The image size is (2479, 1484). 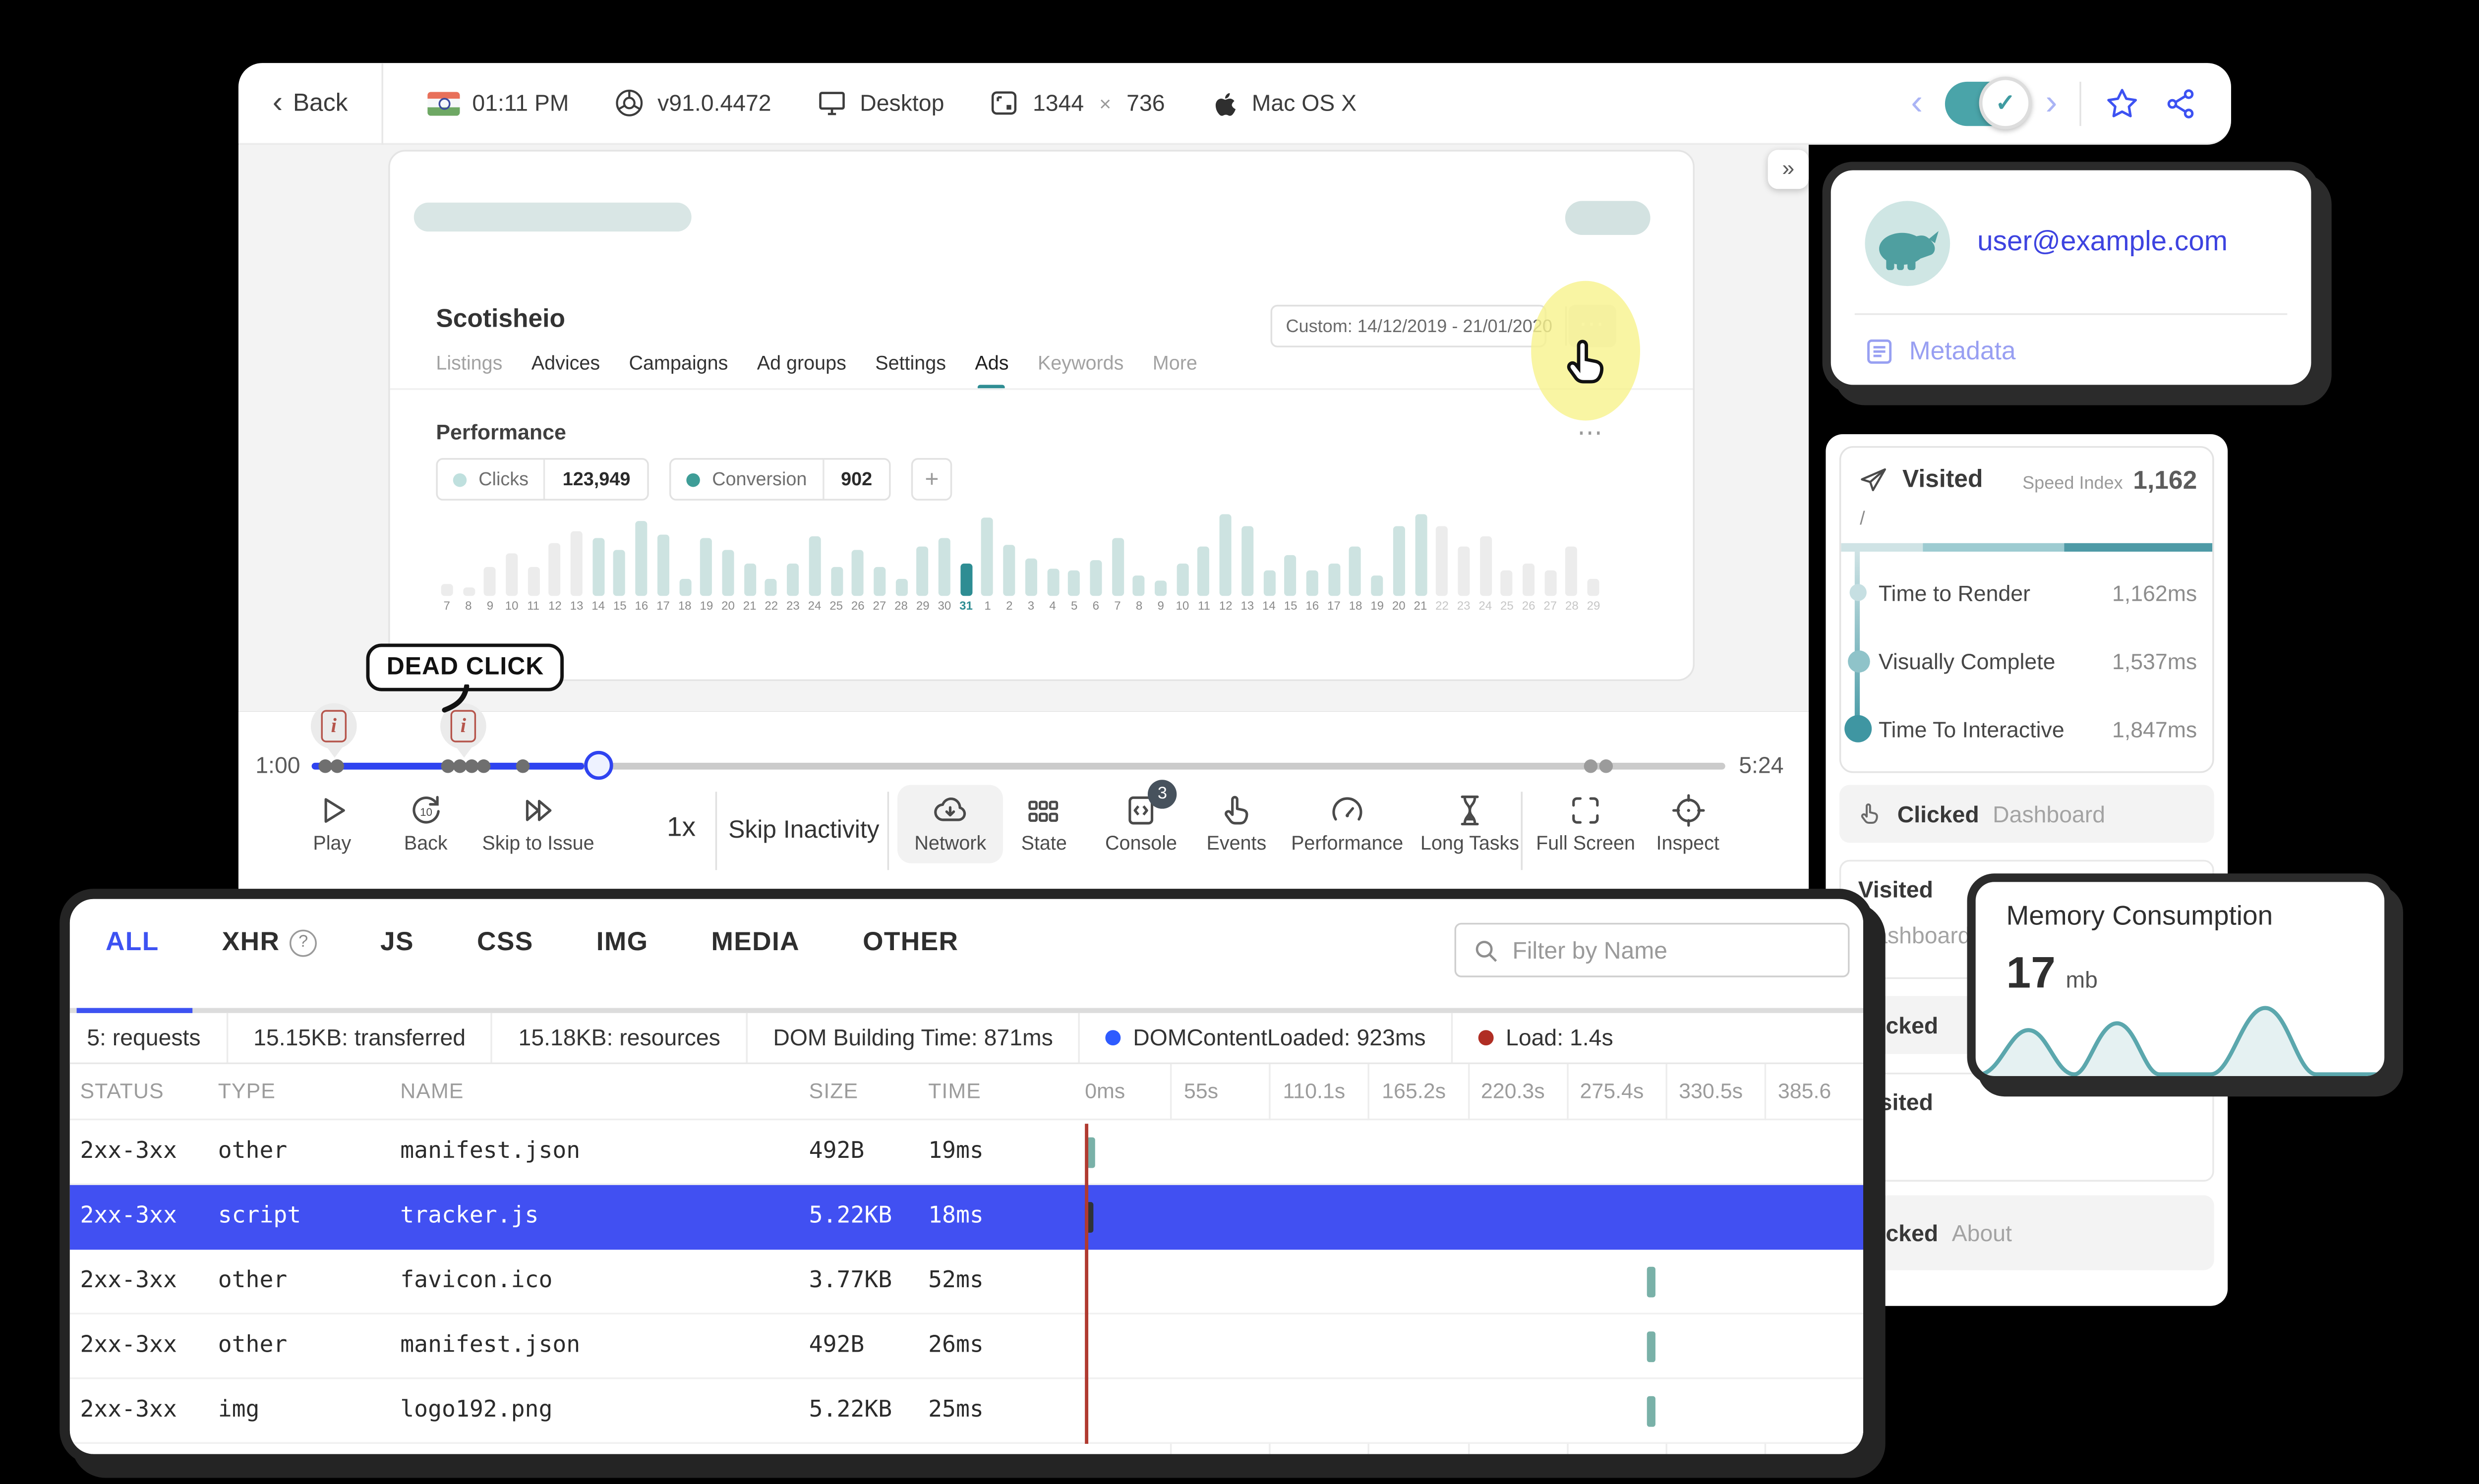 What do you see at coordinates (2026, 1232) in the screenshot?
I see `clicked-event-row: Clicked About` at bounding box center [2026, 1232].